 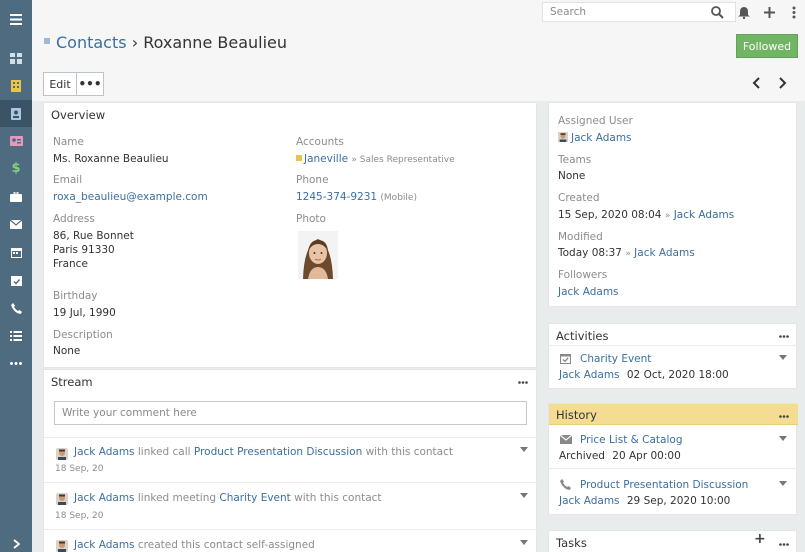 I want to click on sidebar-item-meetings, so click(x=16, y=280).